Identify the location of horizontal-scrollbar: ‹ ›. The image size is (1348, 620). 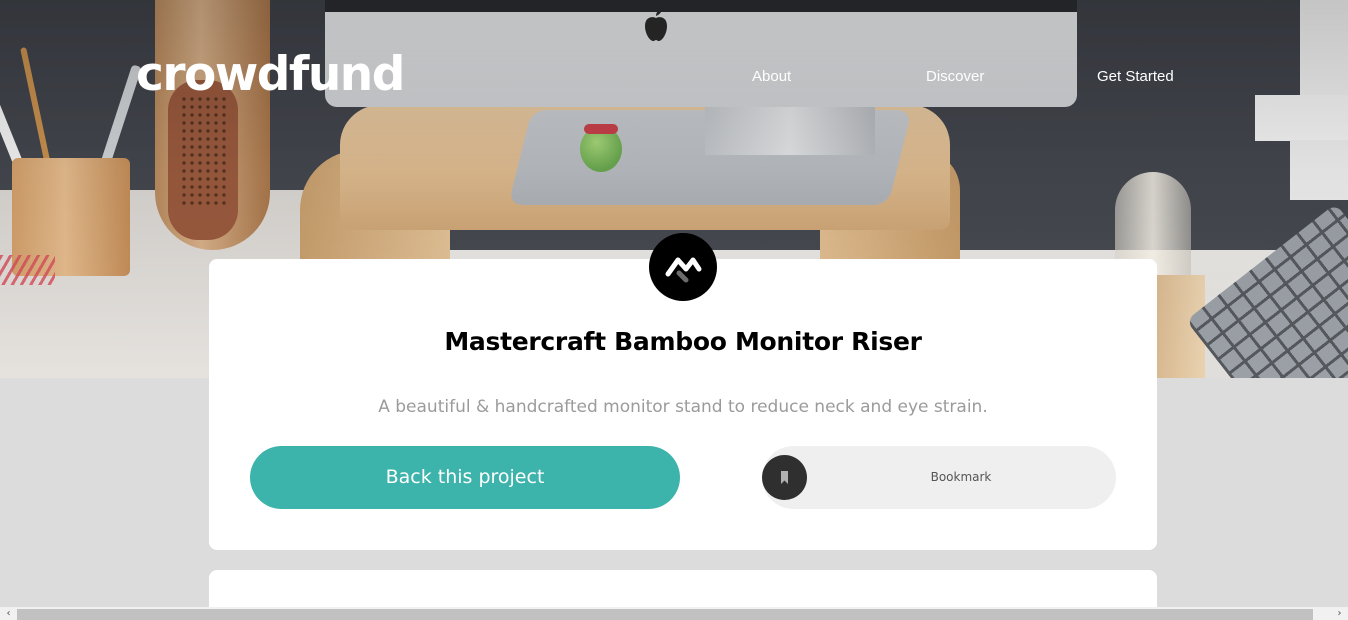
(674, 613).